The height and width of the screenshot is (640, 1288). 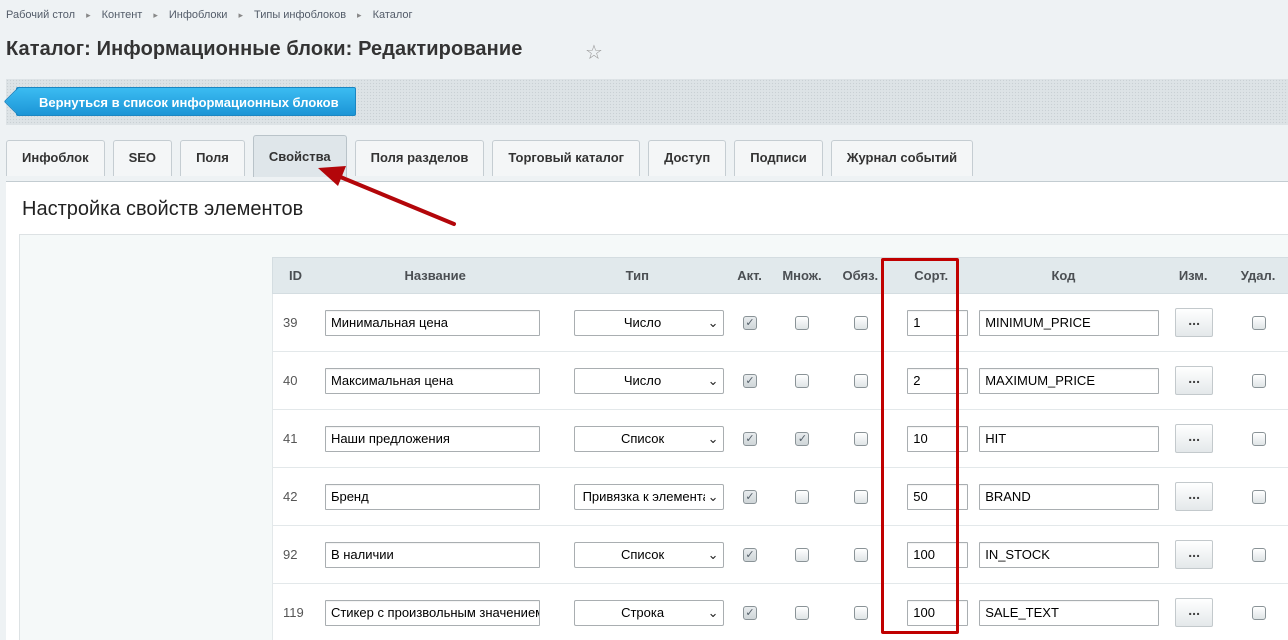 I want to click on property-name-input: Минимальная цена, so click(x=432, y=322).